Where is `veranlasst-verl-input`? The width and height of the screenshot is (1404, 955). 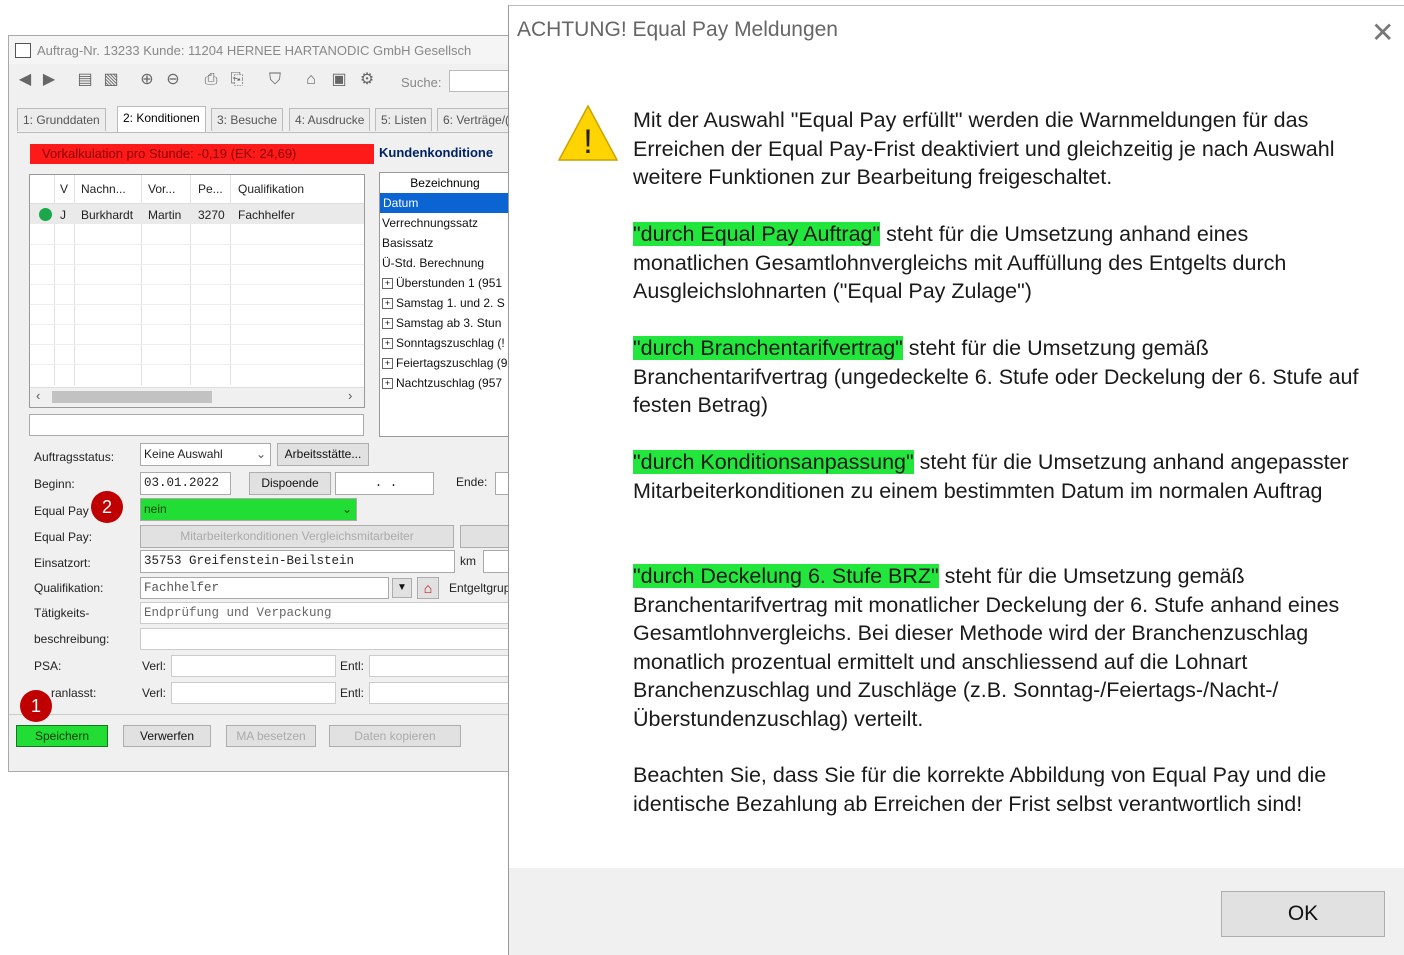 veranlasst-verl-input is located at coordinates (253, 693).